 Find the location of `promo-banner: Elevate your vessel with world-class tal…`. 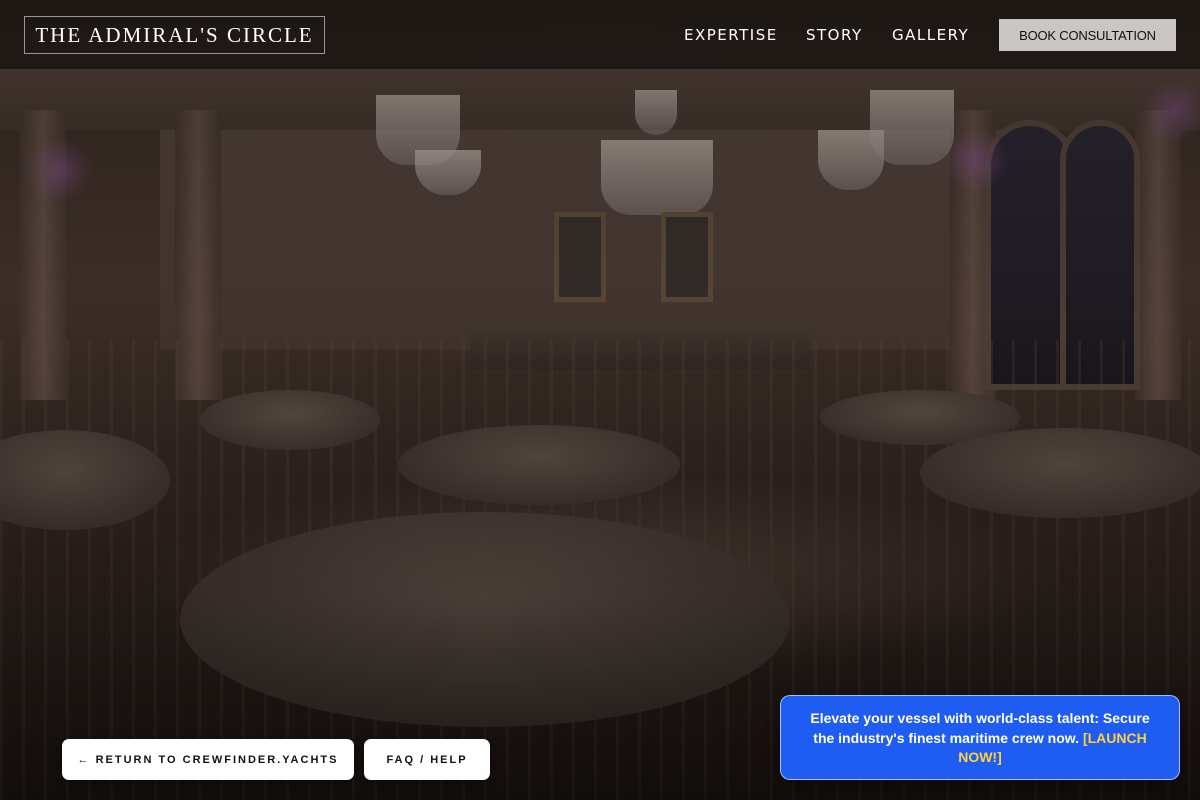

promo-banner: Elevate your vessel with world-class tal… is located at coordinates (980, 737).